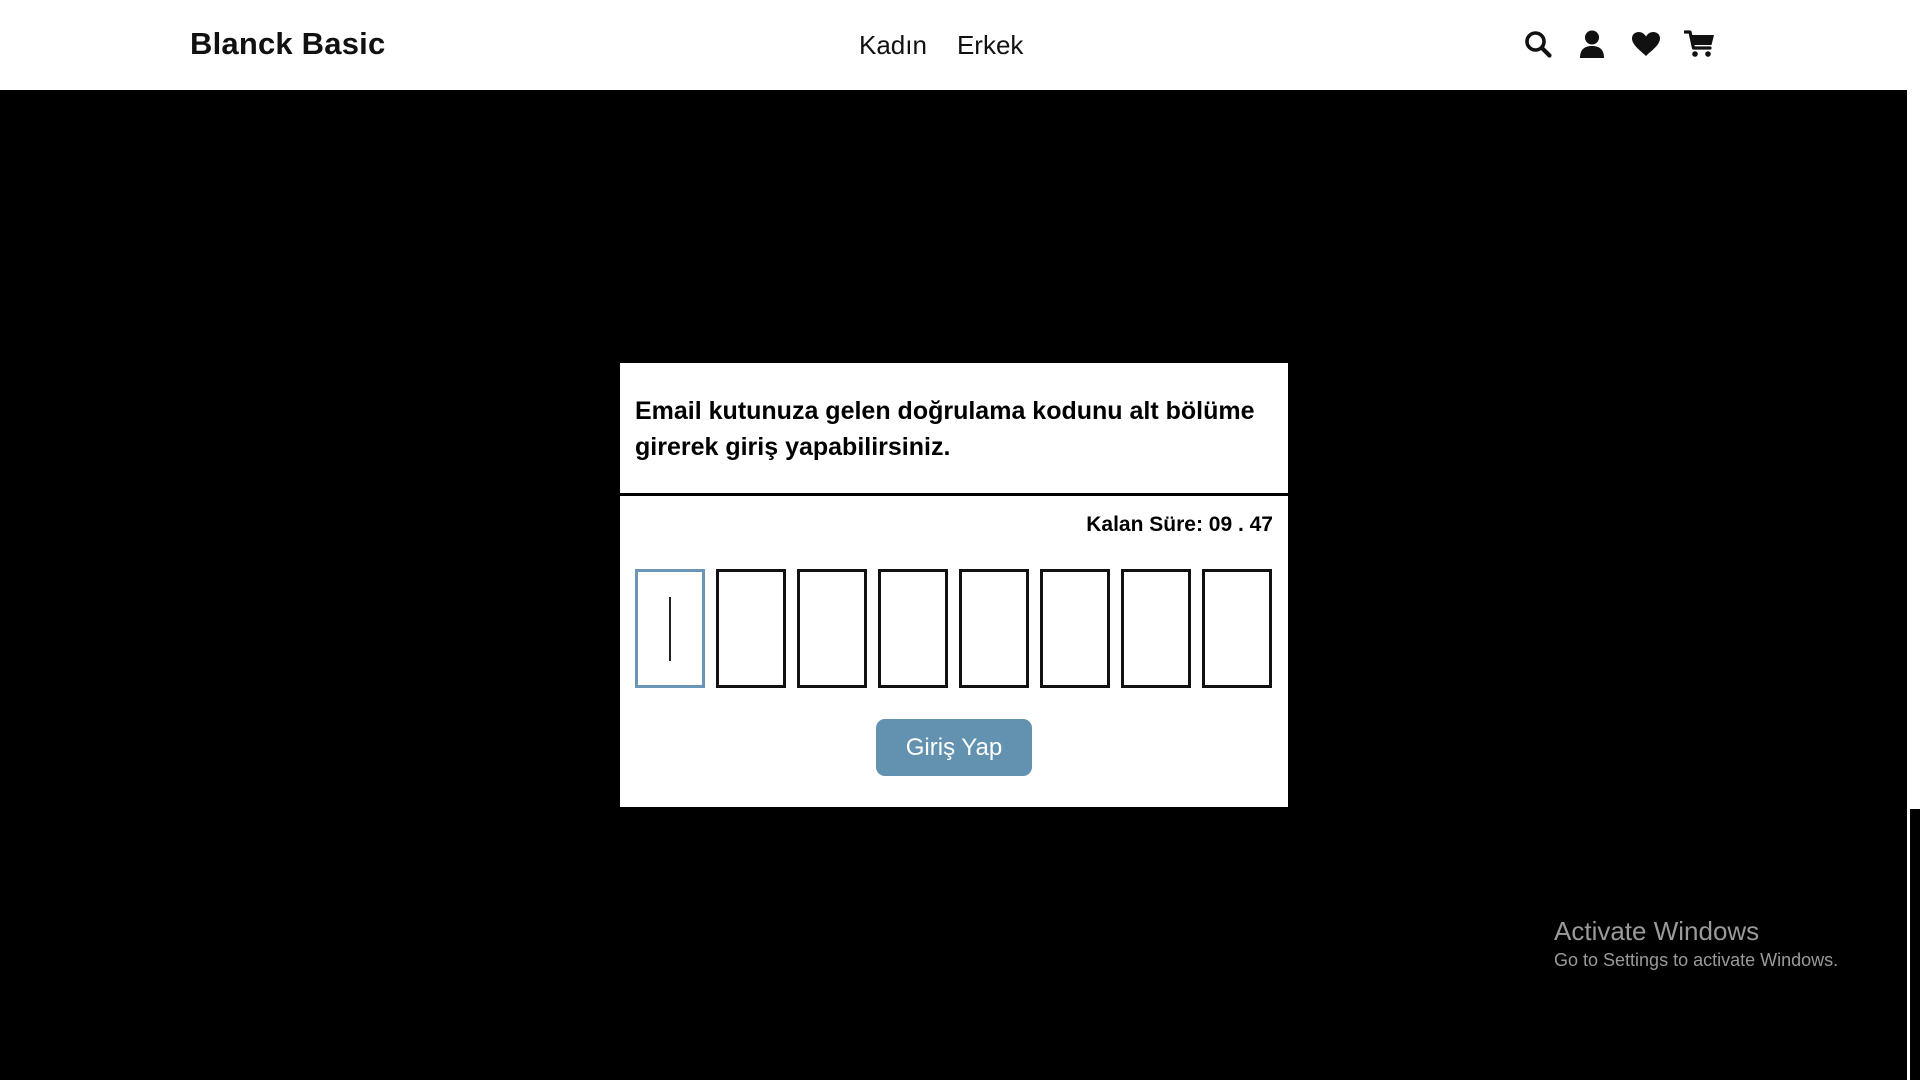 The width and height of the screenshot is (1920, 1080). Describe the element at coordinates (990, 45) in the screenshot. I see `nav-link-erkek: Erkek` at that location.